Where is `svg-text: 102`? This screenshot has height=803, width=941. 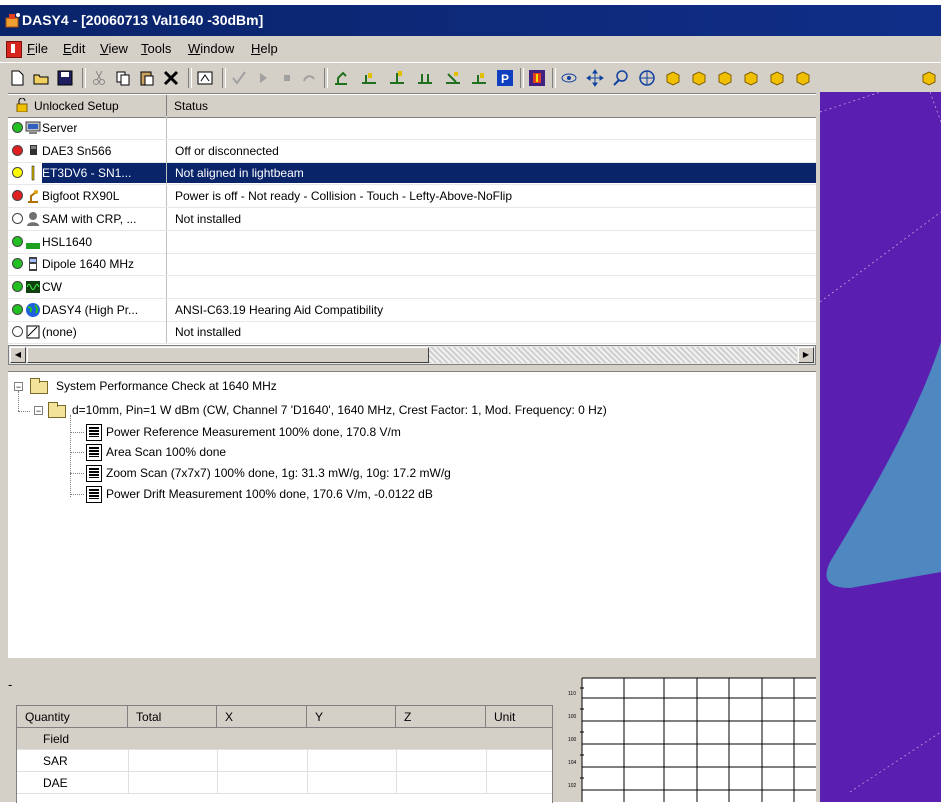
svg-text: 102 is located at coordinates (572, 786).